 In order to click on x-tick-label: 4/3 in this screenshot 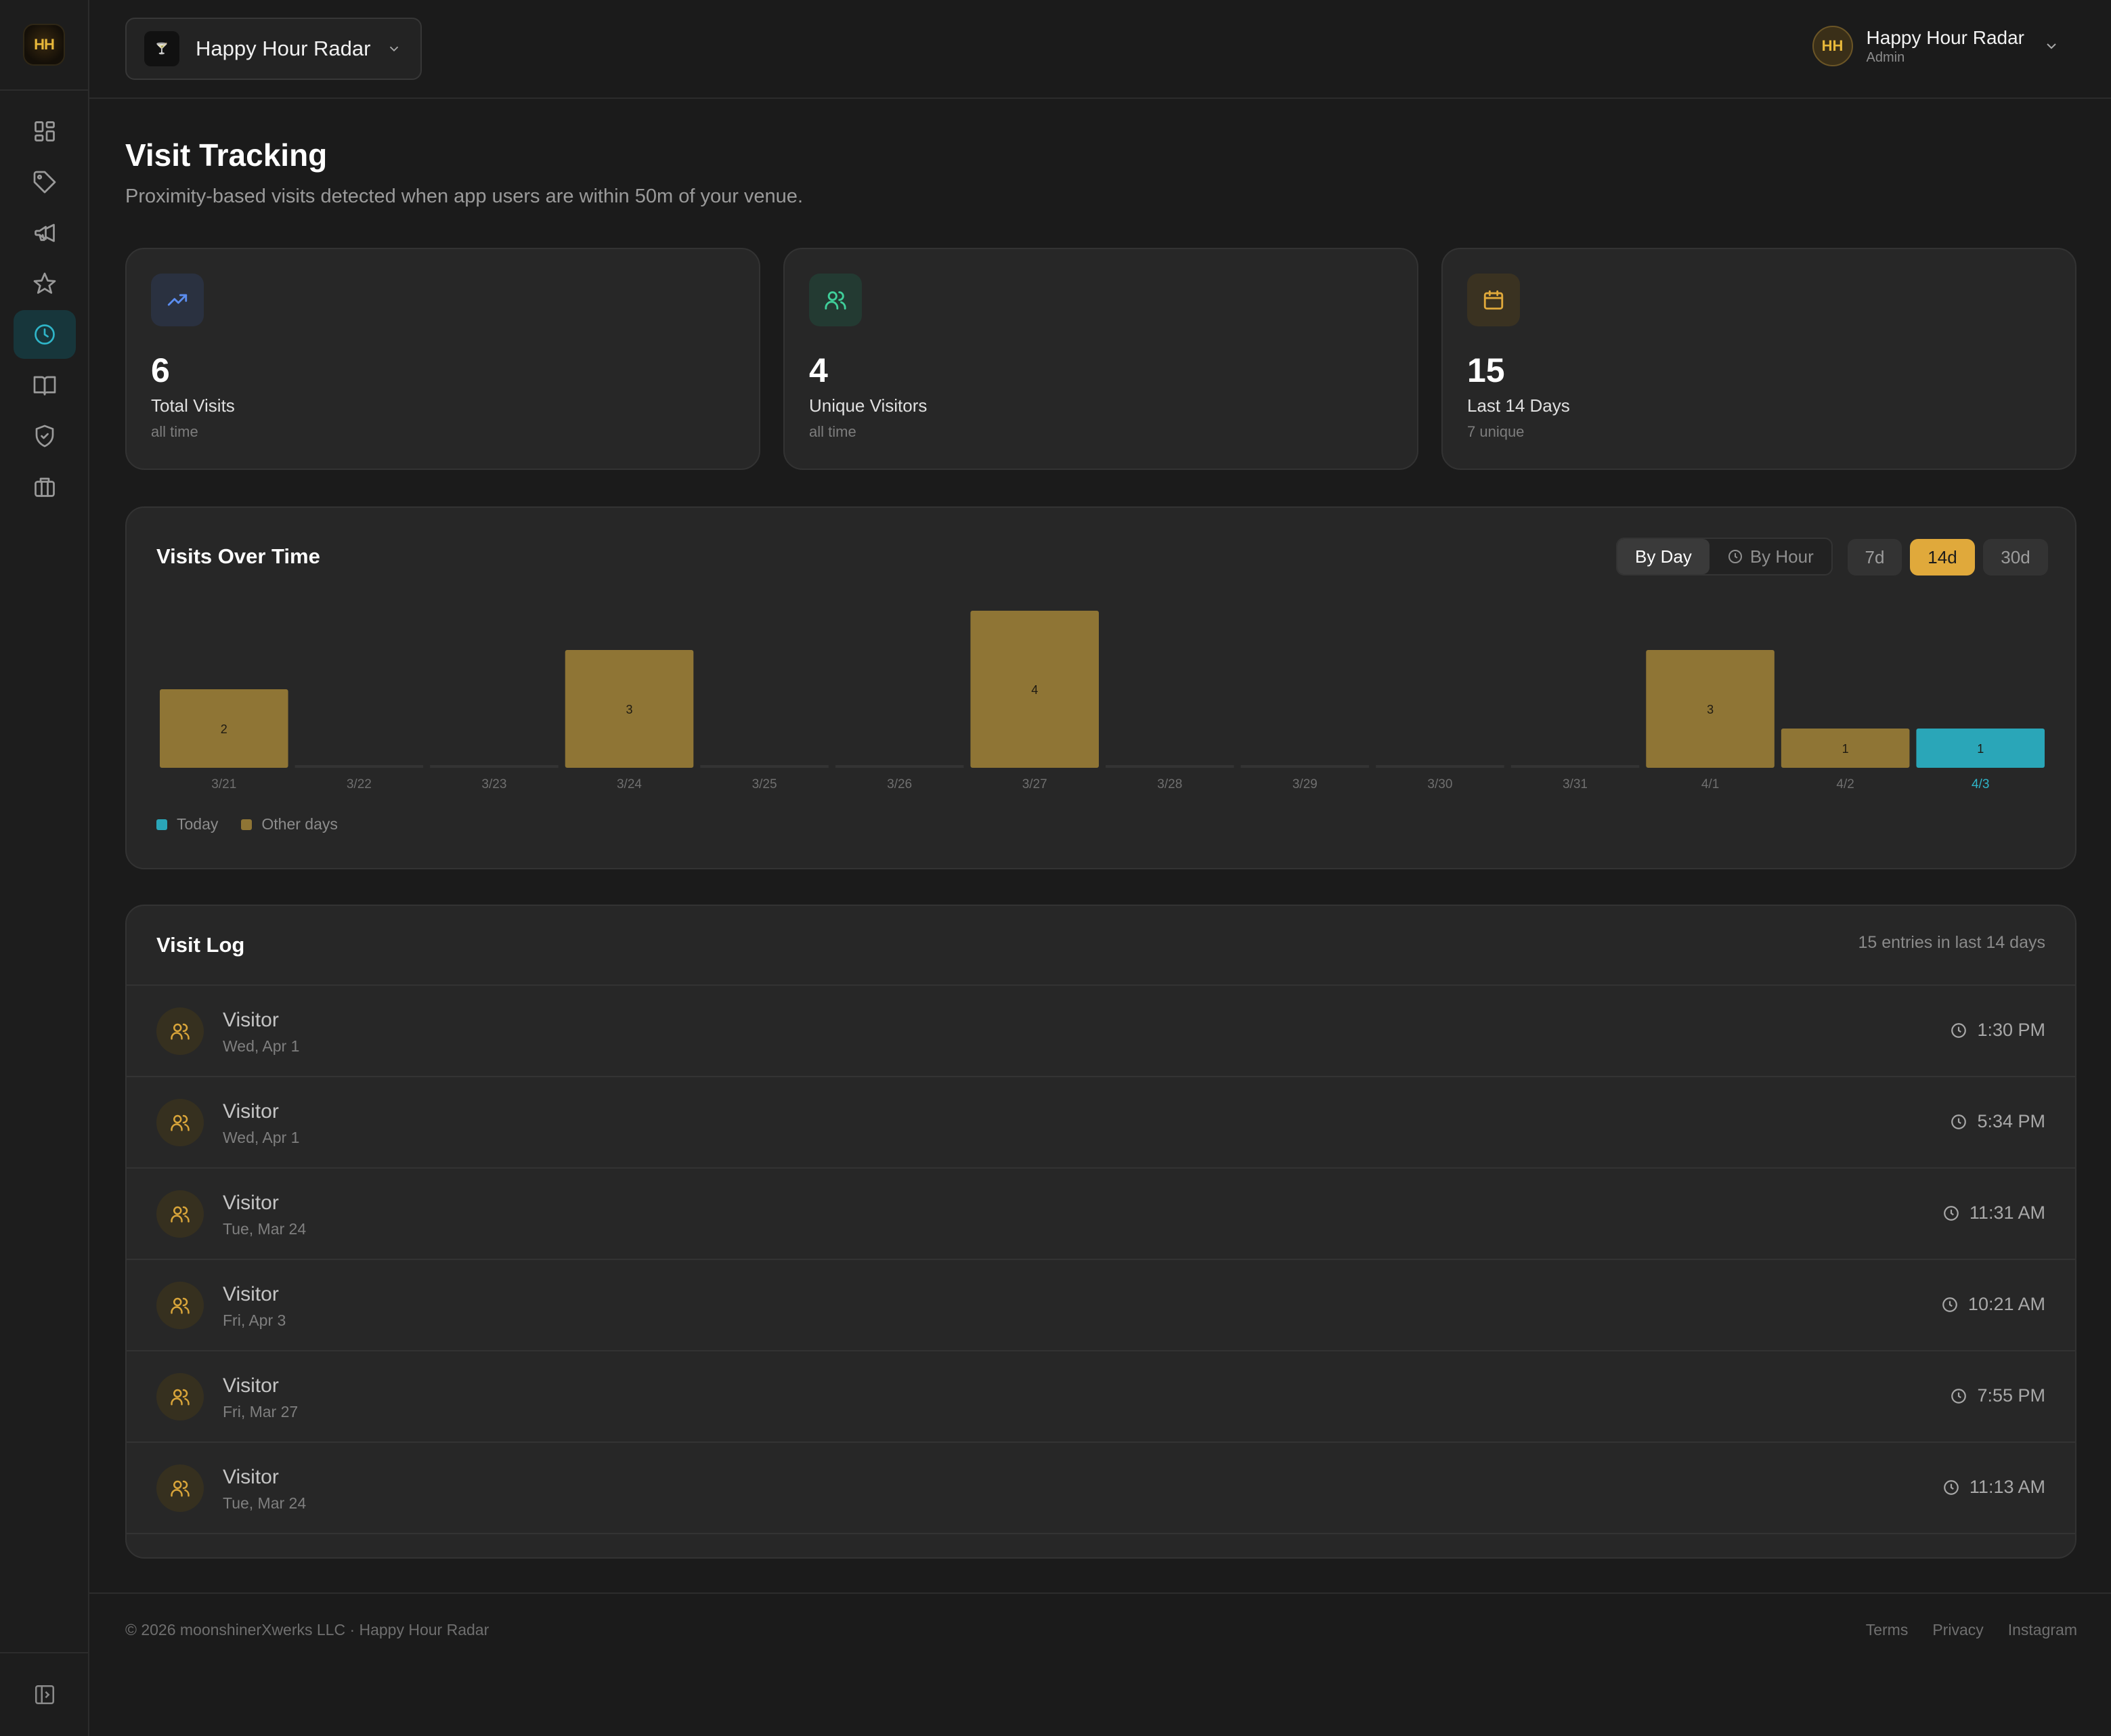, I will do `click(1980, 784)`.